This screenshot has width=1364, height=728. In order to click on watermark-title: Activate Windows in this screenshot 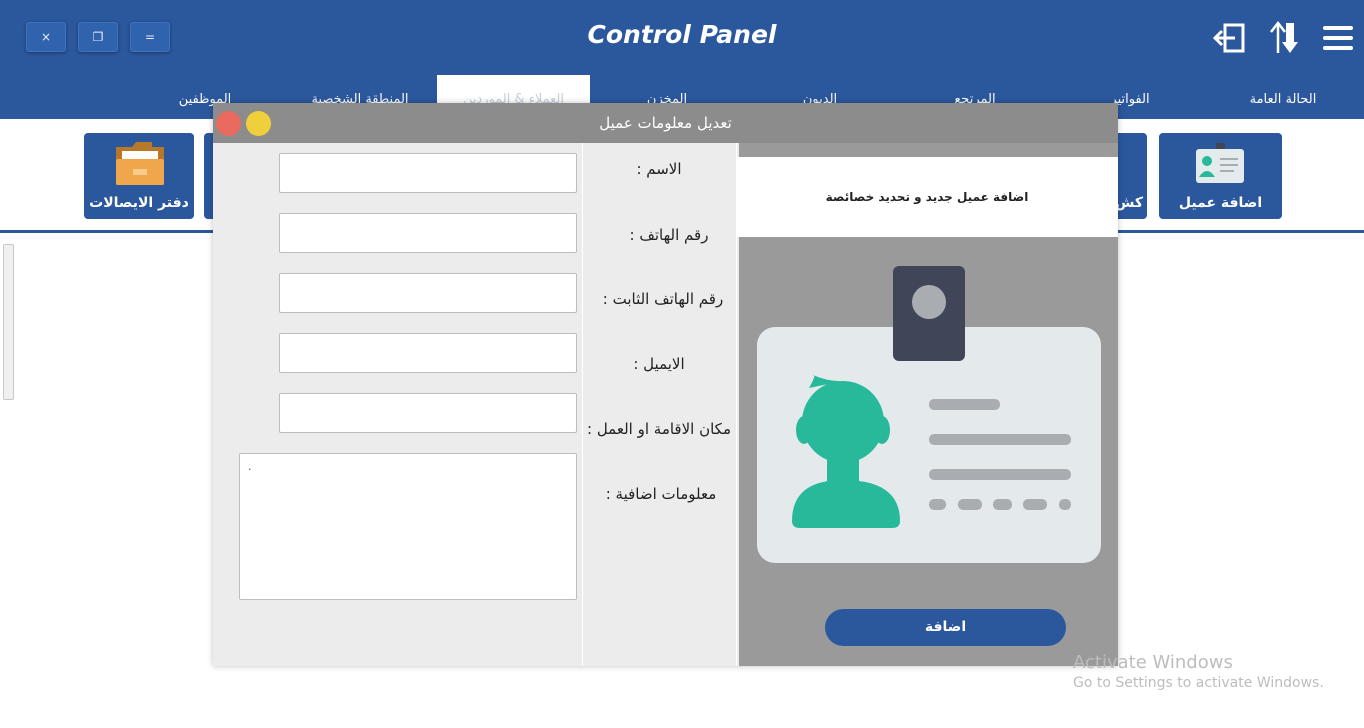, I will do `click(1153, 662)`.